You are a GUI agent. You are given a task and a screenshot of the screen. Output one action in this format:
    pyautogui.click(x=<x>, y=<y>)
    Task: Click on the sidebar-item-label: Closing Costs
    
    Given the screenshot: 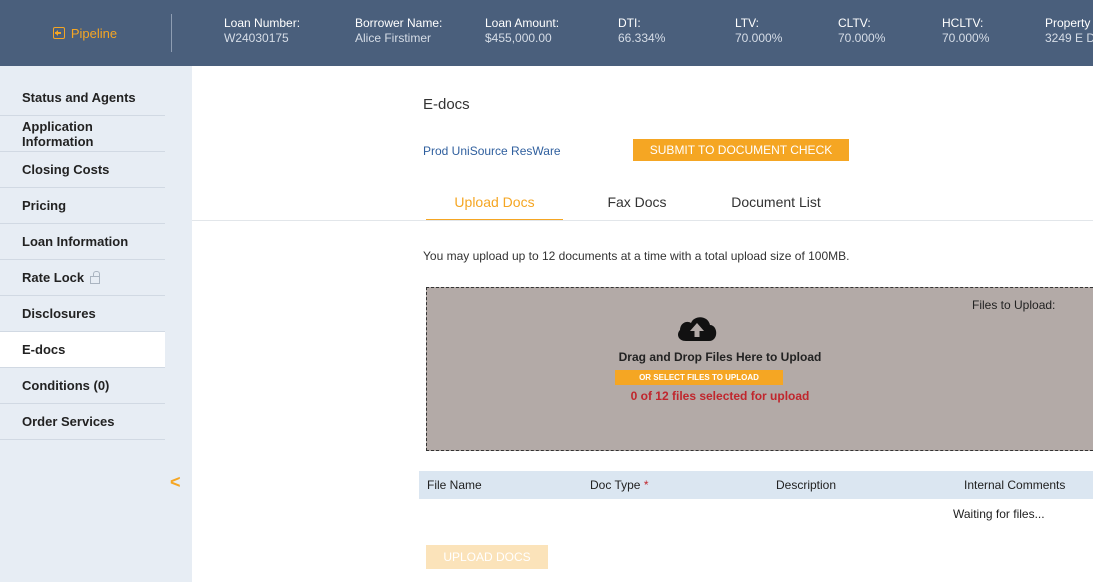 What is the action you would take?
    pyautogui.click(x=66, y=169)
    